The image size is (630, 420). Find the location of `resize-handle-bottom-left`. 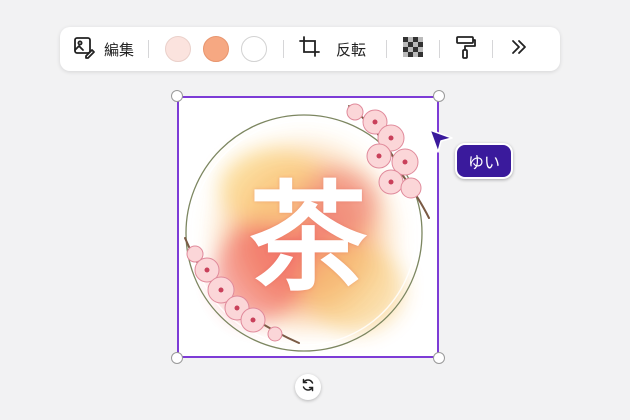

resize-handle-bottom-left is located at coordinates (177, 358).